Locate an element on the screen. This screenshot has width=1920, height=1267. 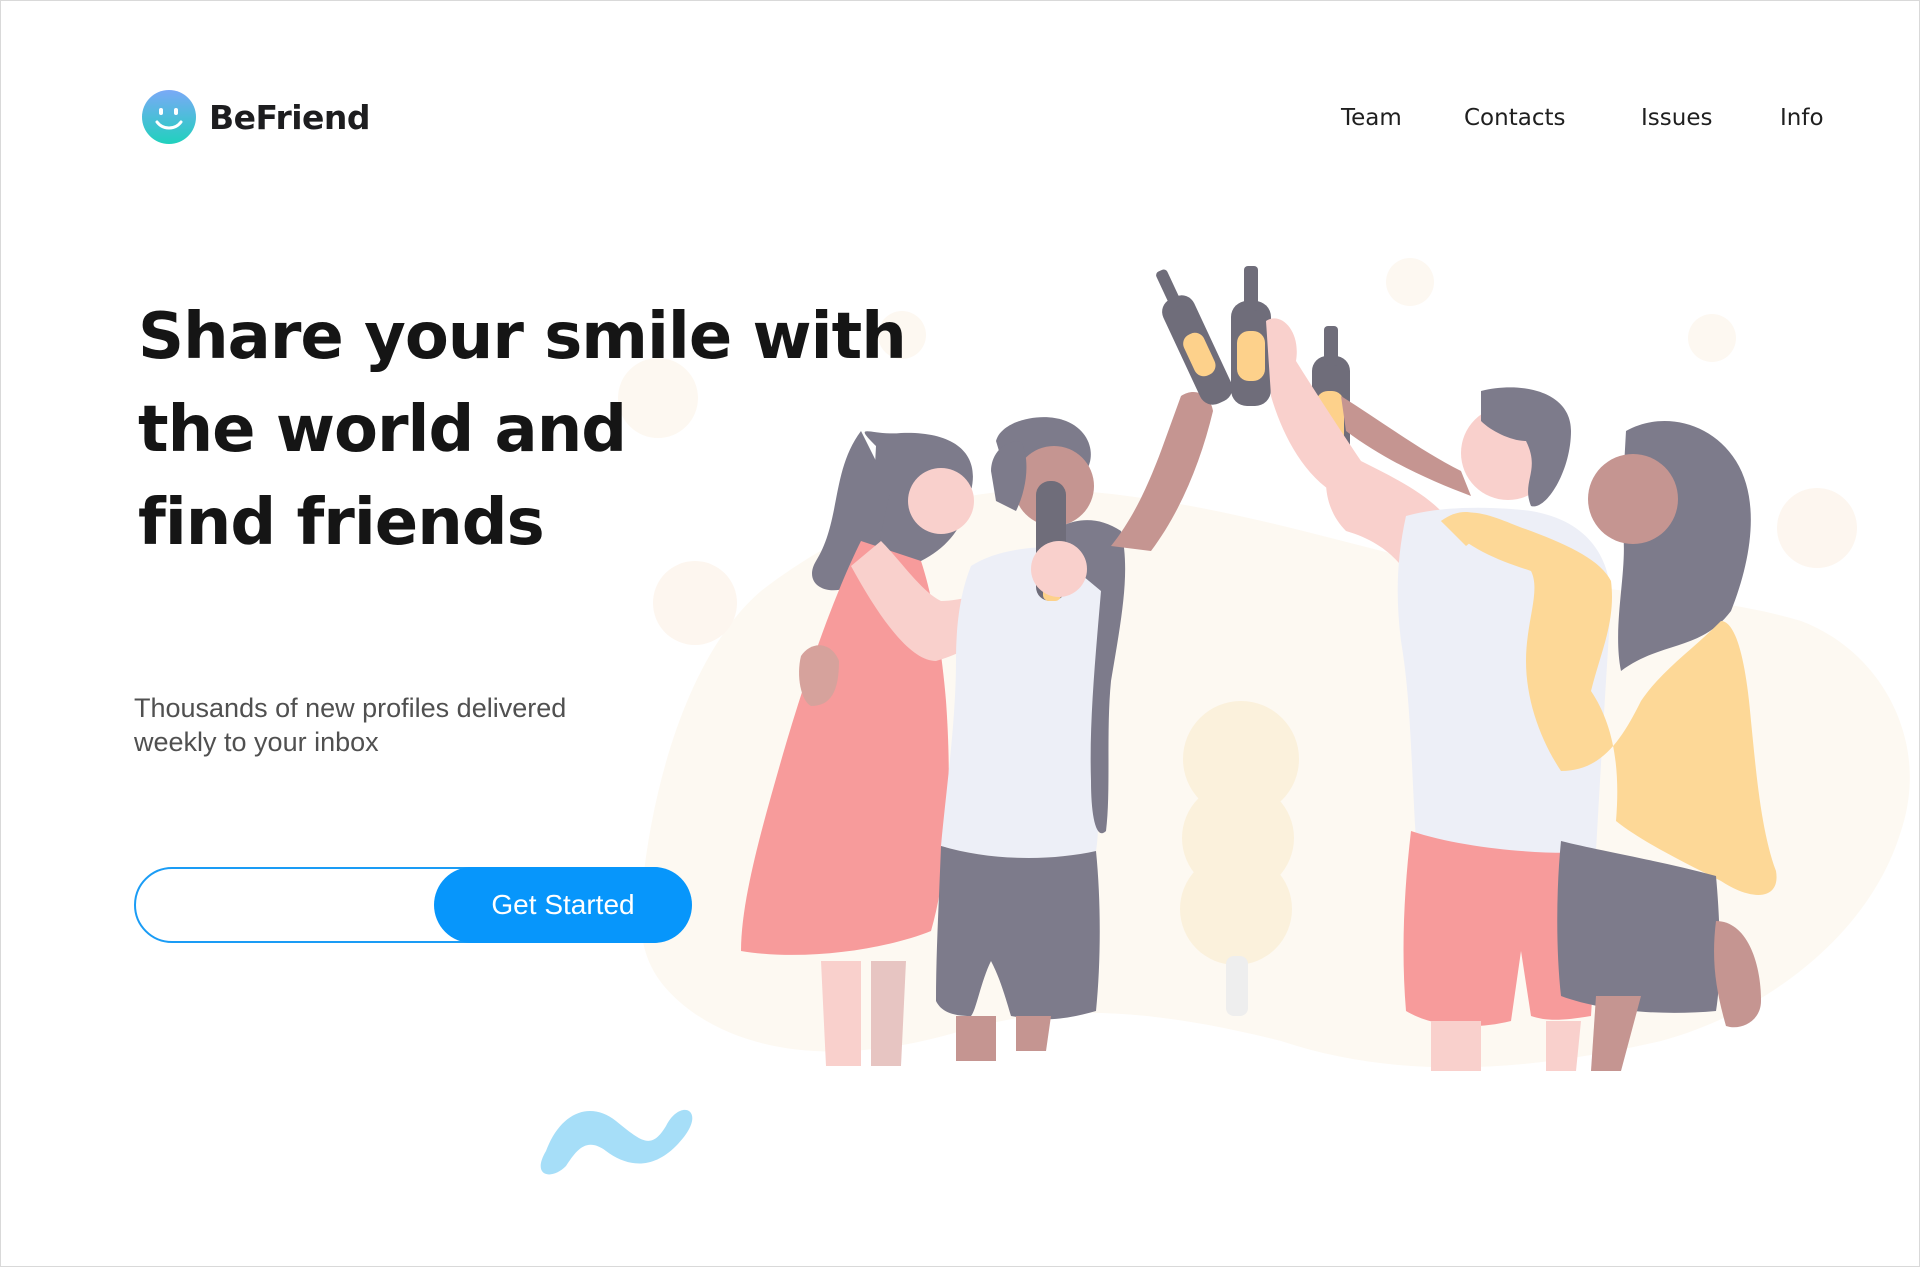
bottle-raised-center is located at coordinates (1251, 336).